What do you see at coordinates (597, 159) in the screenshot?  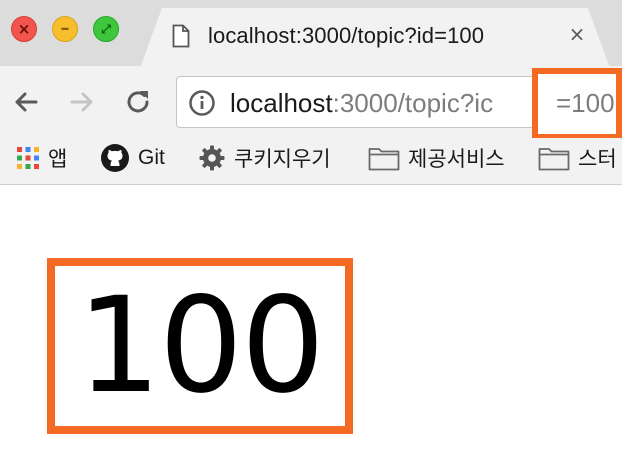 I see `bookmark-label: 스터` at bounding box center [597, 159].